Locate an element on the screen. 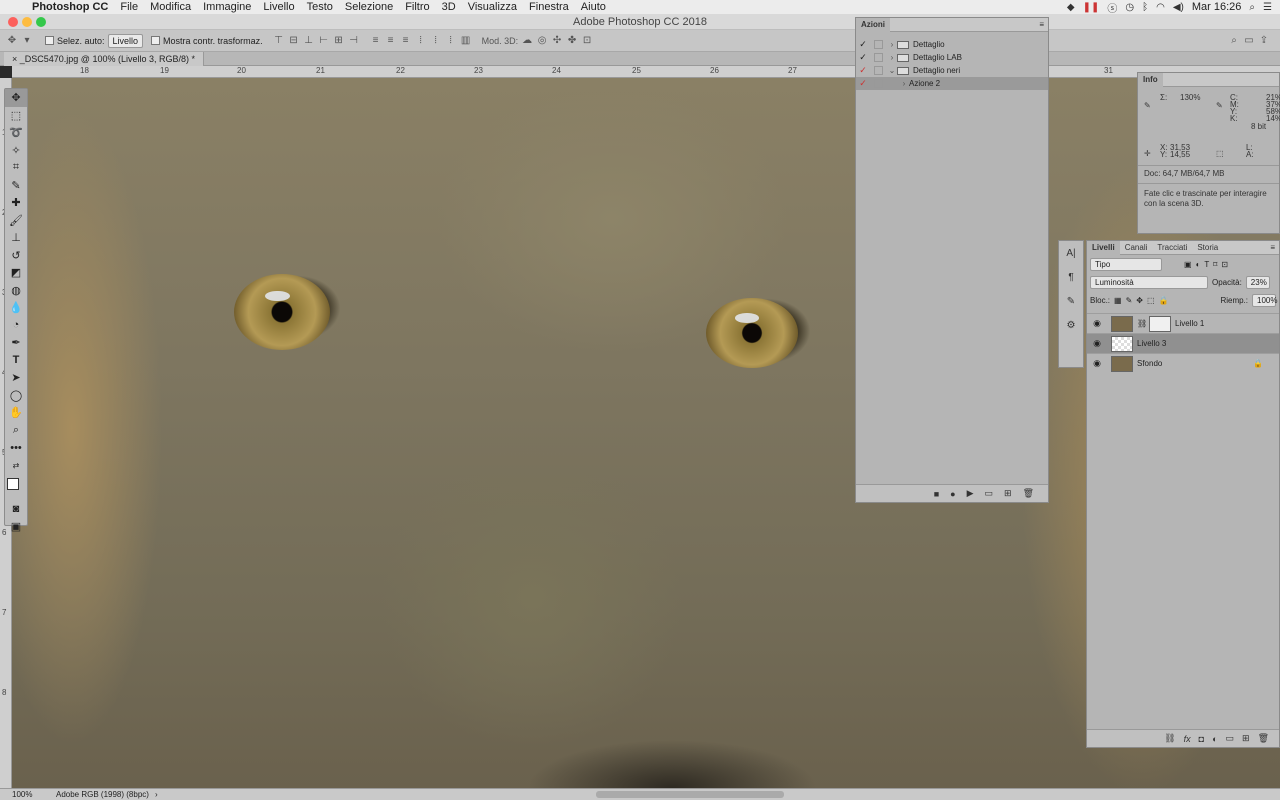 This screenshot has width=1280, height=800. layer-row: ◉ Livello 3 is located at coordinates (1183, 343).